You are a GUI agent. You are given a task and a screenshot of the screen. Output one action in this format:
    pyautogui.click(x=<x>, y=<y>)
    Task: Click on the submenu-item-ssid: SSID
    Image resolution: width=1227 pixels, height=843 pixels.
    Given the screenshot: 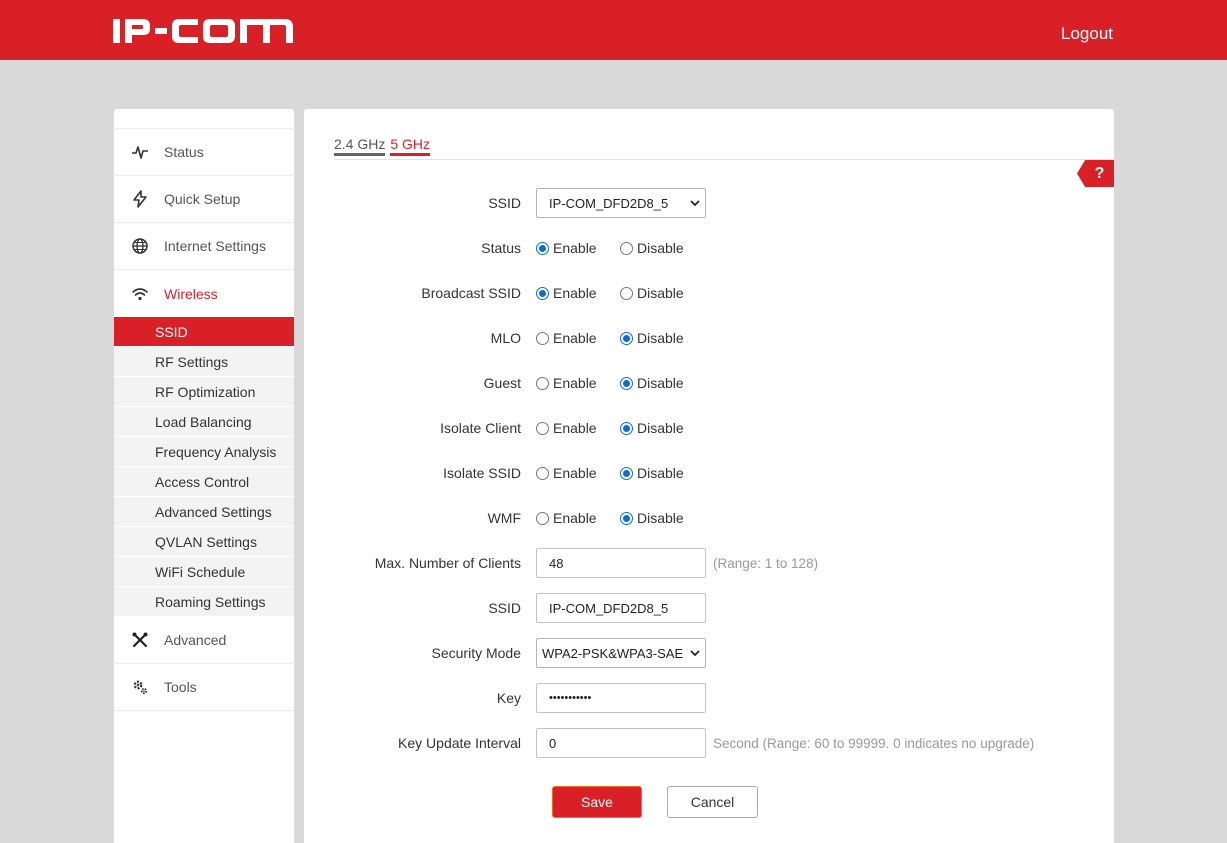 What is the action you would take?
    pyautogui.click(x=204, y=332)
    